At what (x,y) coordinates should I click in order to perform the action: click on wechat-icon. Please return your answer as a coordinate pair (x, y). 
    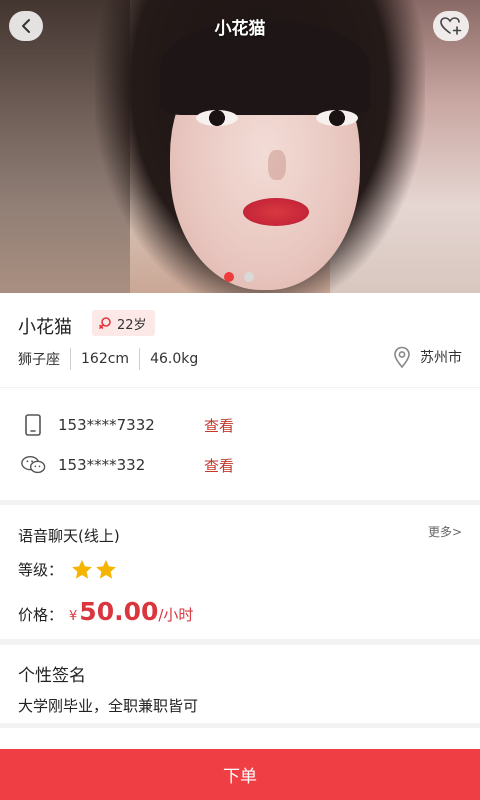
    Looking at the image, I should click on (33, 465).